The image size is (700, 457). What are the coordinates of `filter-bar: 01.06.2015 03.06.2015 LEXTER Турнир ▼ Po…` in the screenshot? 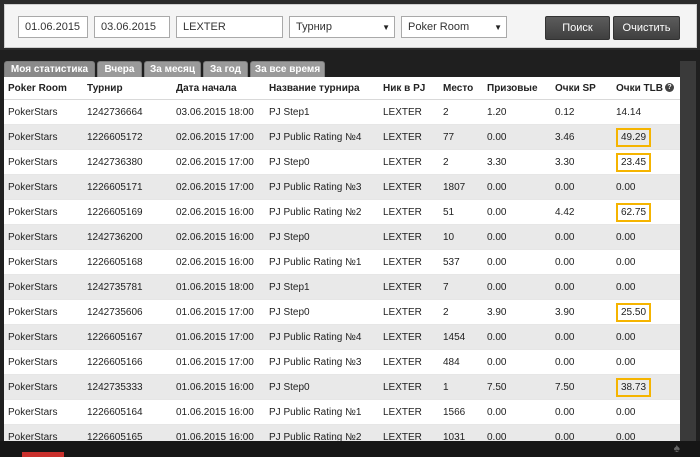 It's located at (350, 25).